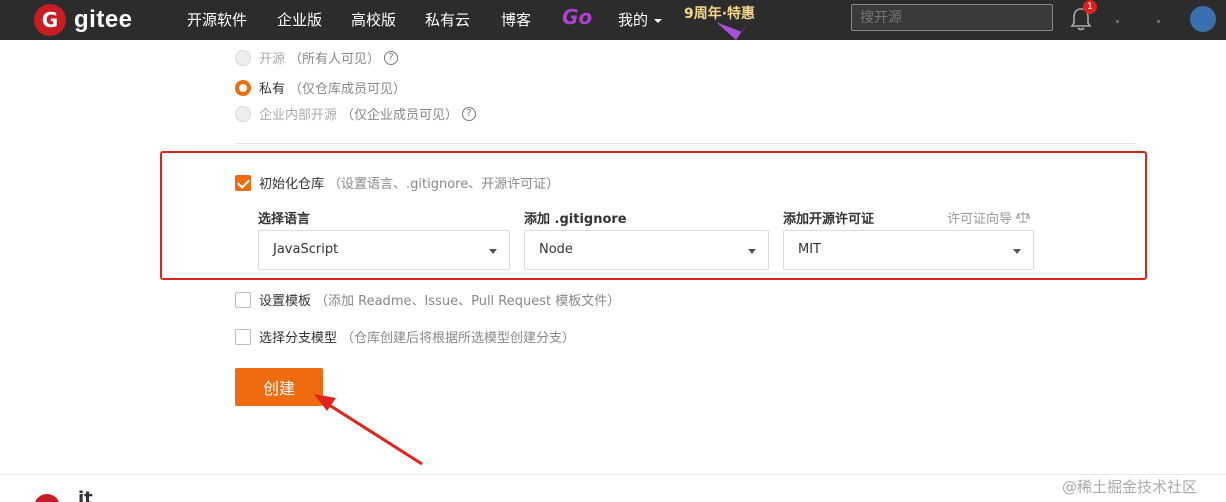 This screenshot has height=502, width=1226. What do you see at coordinates (335, 59) in the screenshot?
I see `option-hint: （所有人可见）` at bounding box center [335, 59].